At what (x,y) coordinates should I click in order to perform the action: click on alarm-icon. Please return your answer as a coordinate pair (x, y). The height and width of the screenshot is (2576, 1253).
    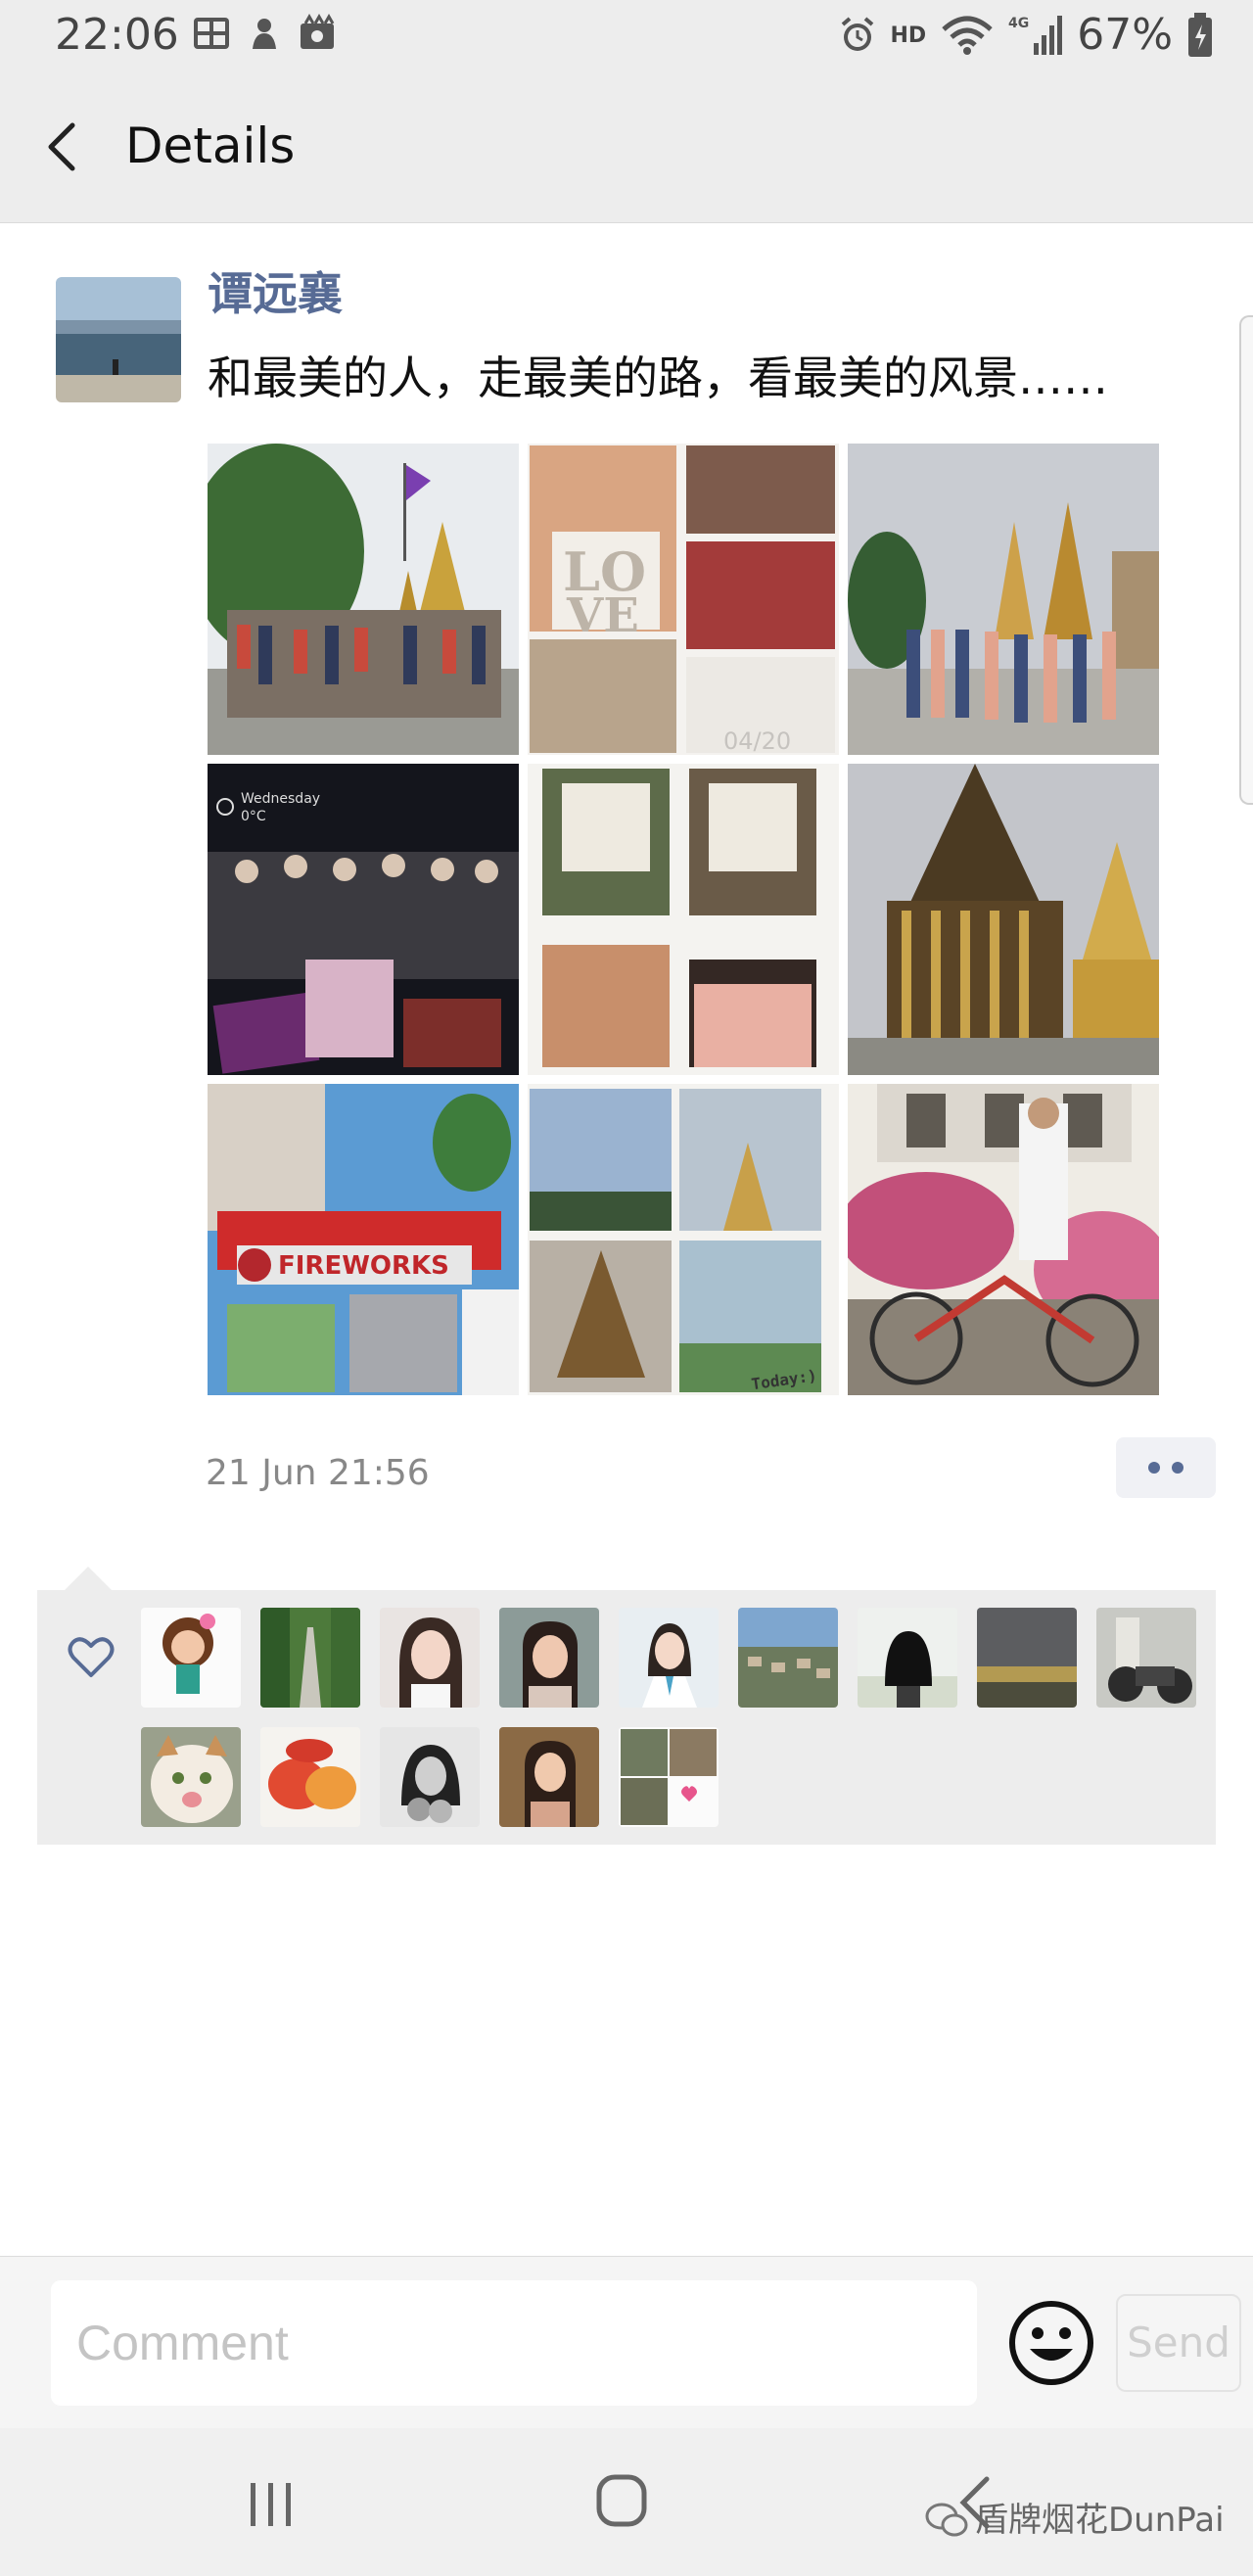
    Looking at the image, I should click on (857, 34).